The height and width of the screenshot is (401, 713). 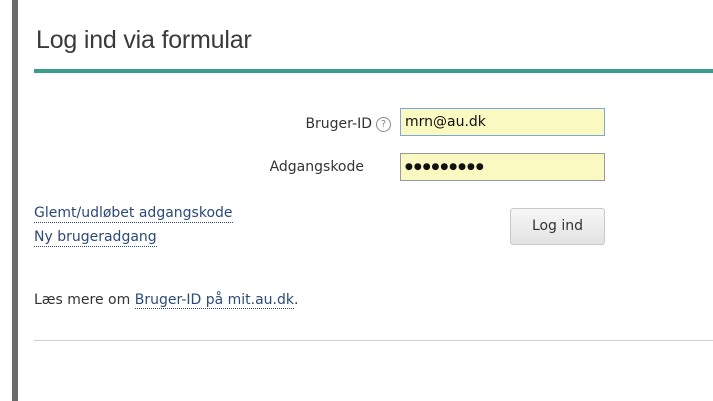 What do you see at coordinates (15, 200) in the screenshot?
I see `left-border-bar` at bounding box center [15, 200].